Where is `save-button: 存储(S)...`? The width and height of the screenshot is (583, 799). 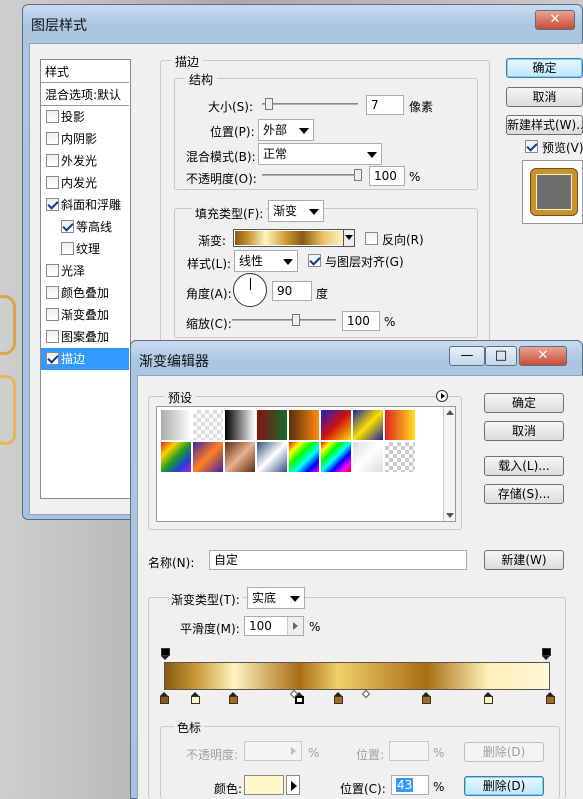
save-button: 存储(S)... is located at coordinates (524, 494).